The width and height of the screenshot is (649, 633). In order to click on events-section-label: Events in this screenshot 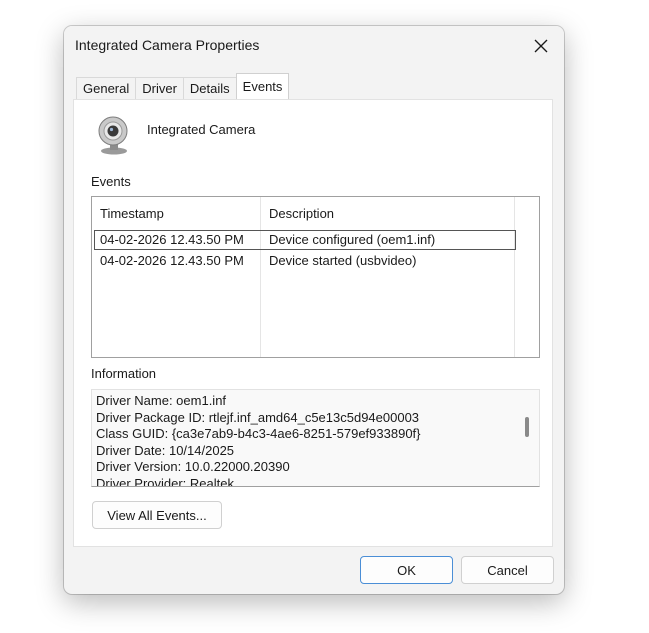, I will do `click(111, 181)`.